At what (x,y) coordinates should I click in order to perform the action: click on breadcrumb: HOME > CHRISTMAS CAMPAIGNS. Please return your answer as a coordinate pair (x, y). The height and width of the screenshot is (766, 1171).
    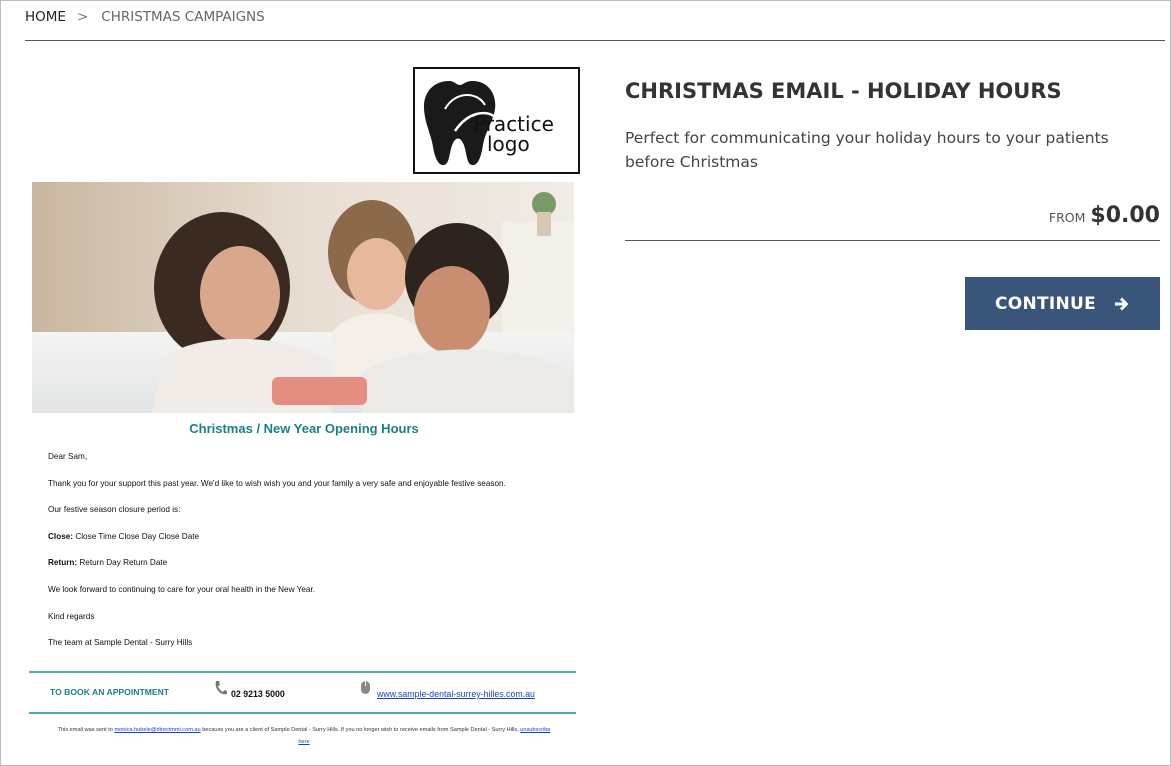
    Looking at the image, I should click on (145, 17).